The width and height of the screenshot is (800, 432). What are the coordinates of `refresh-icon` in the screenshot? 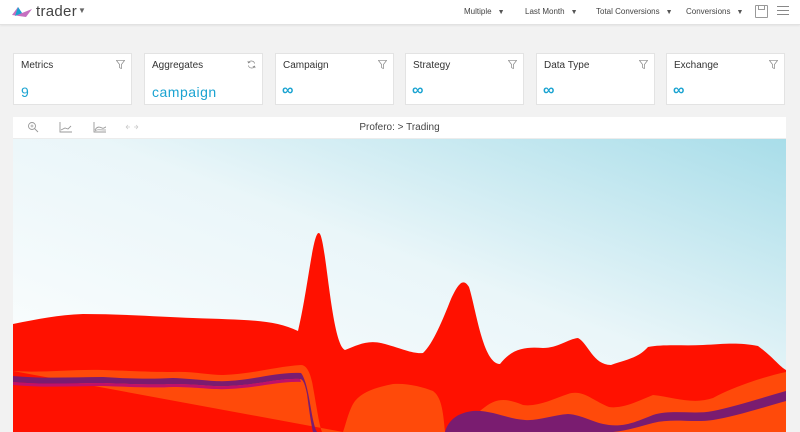 It's located at (251, 64).